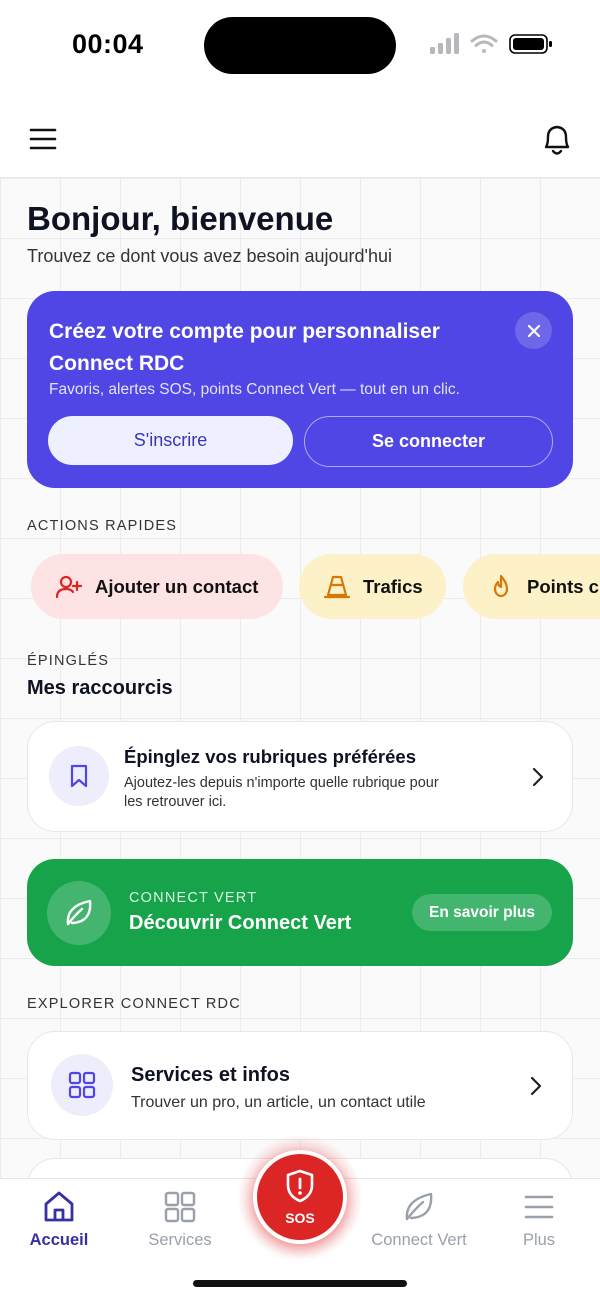 Image resolution: width=600 pixels, height=1299 pixels. I want to click on tab-accueil: Accueil, so click(59, 1220).